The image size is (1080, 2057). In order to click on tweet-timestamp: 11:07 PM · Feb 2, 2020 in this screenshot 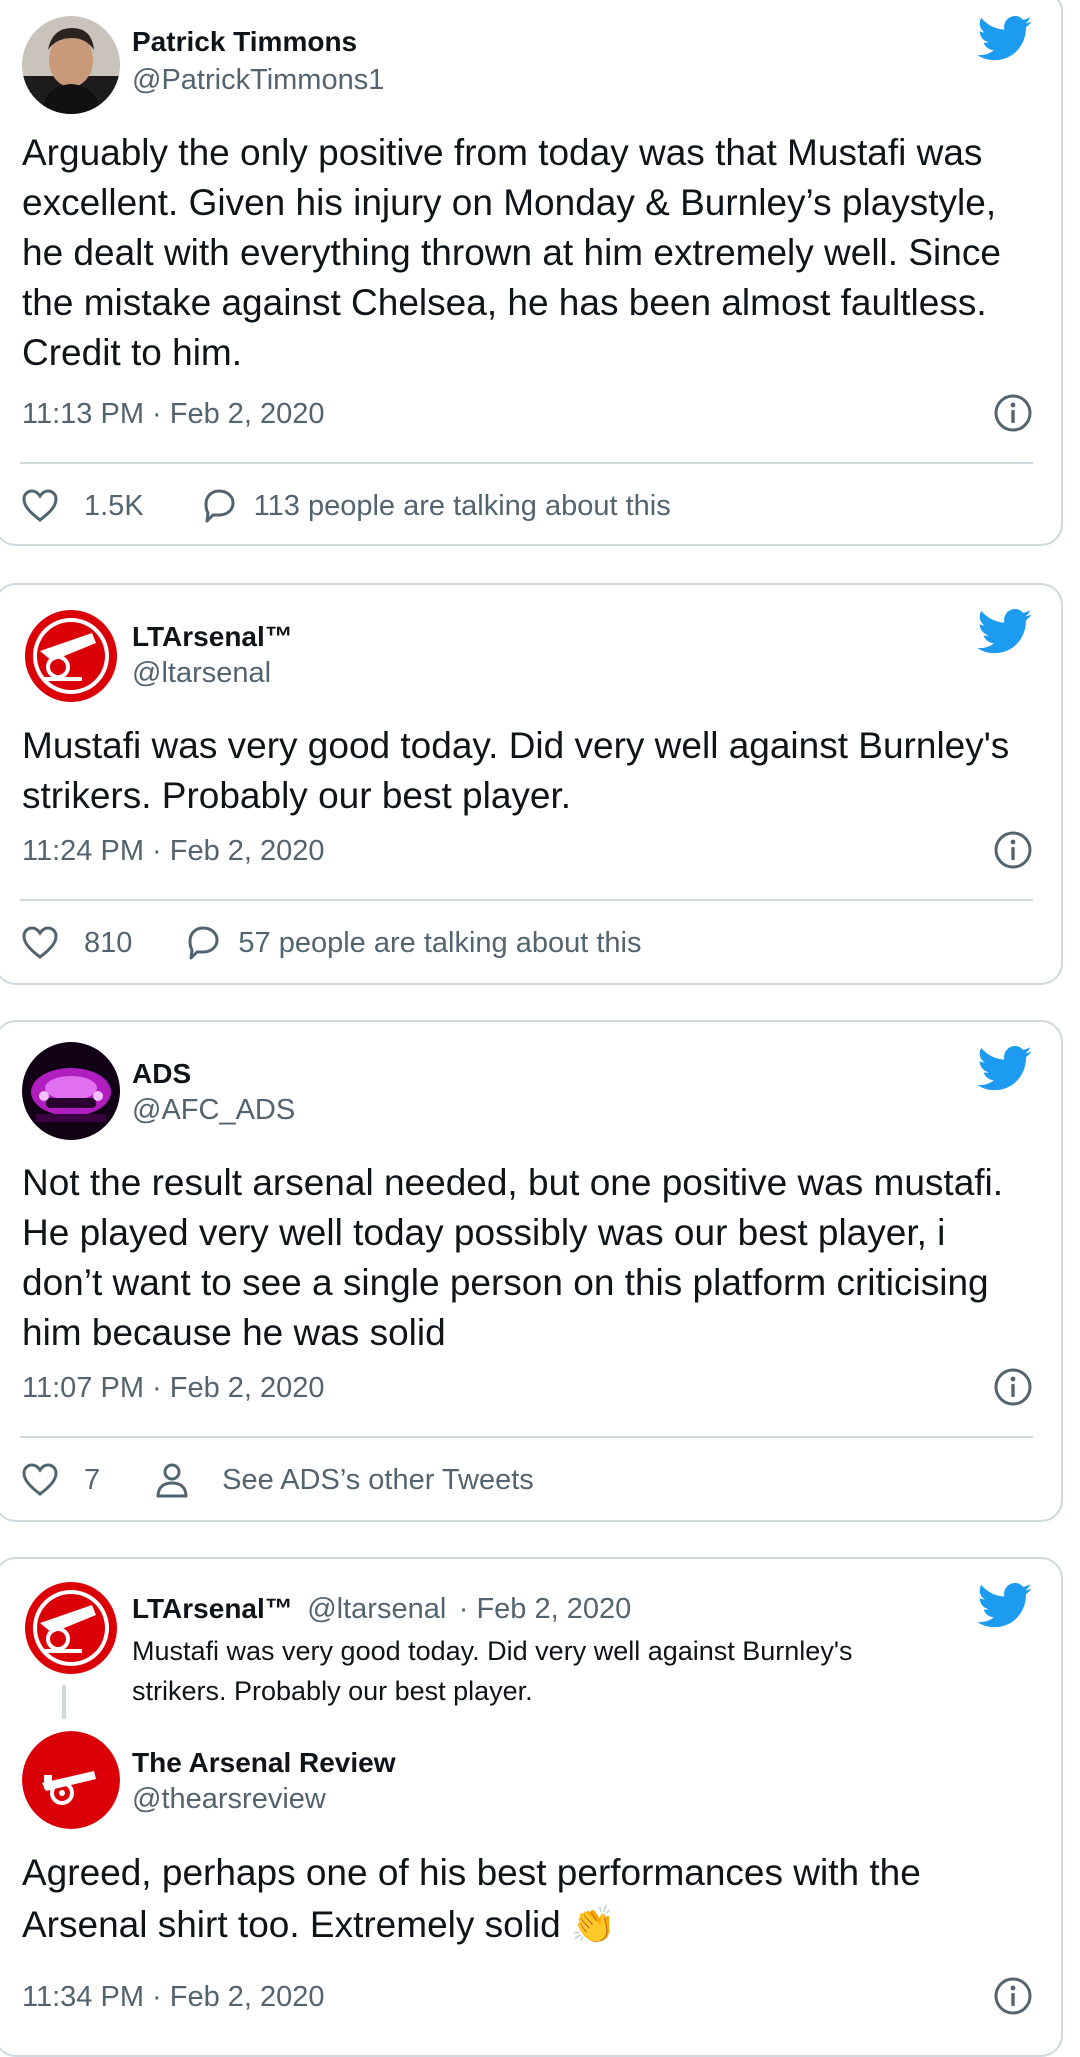, I will do `click(173, 1388)`.